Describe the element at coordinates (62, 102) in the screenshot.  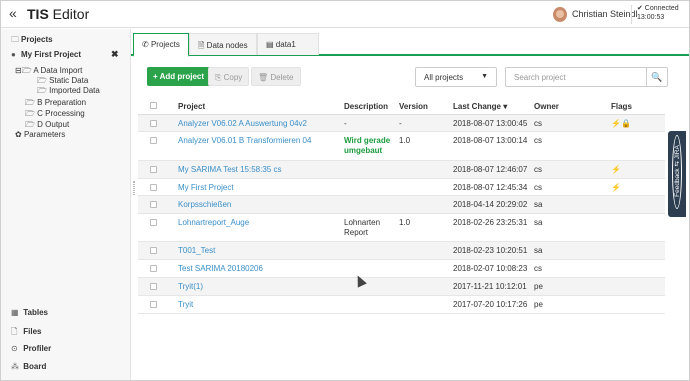
I see `tree-item-label: B Preparation` at that location.